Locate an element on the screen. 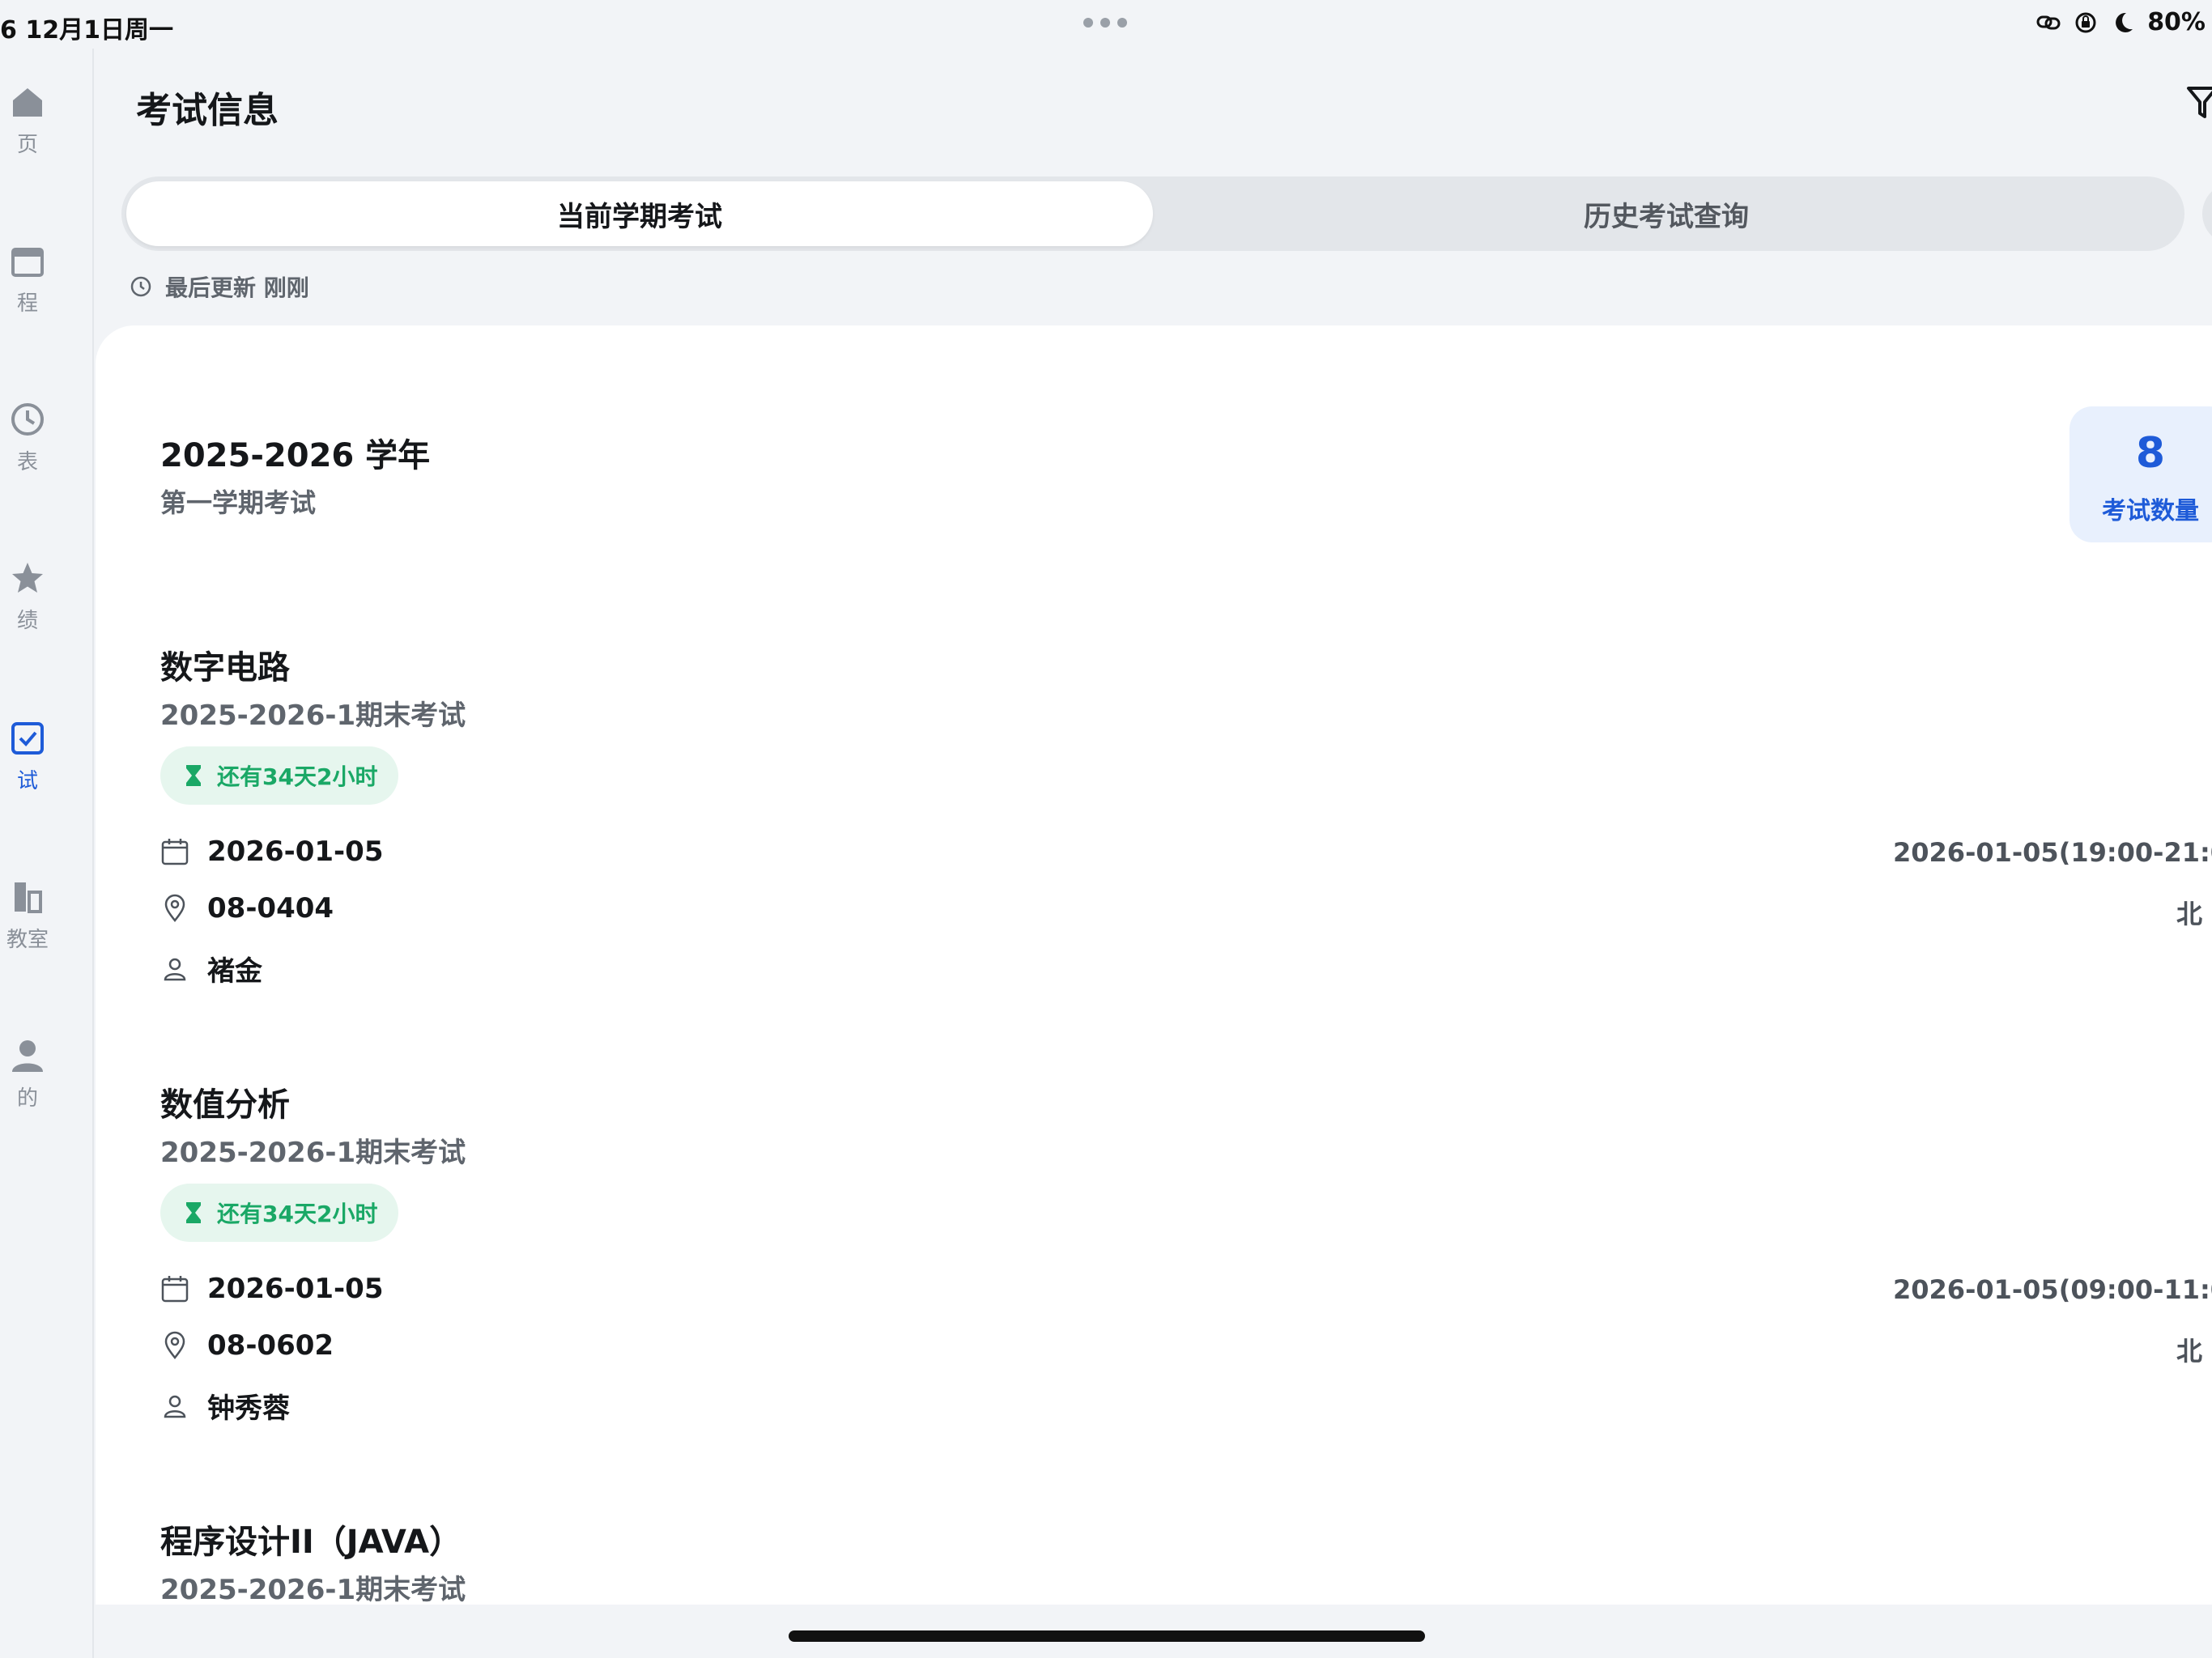  exam-check-icon is located at coordinates (28, 738).